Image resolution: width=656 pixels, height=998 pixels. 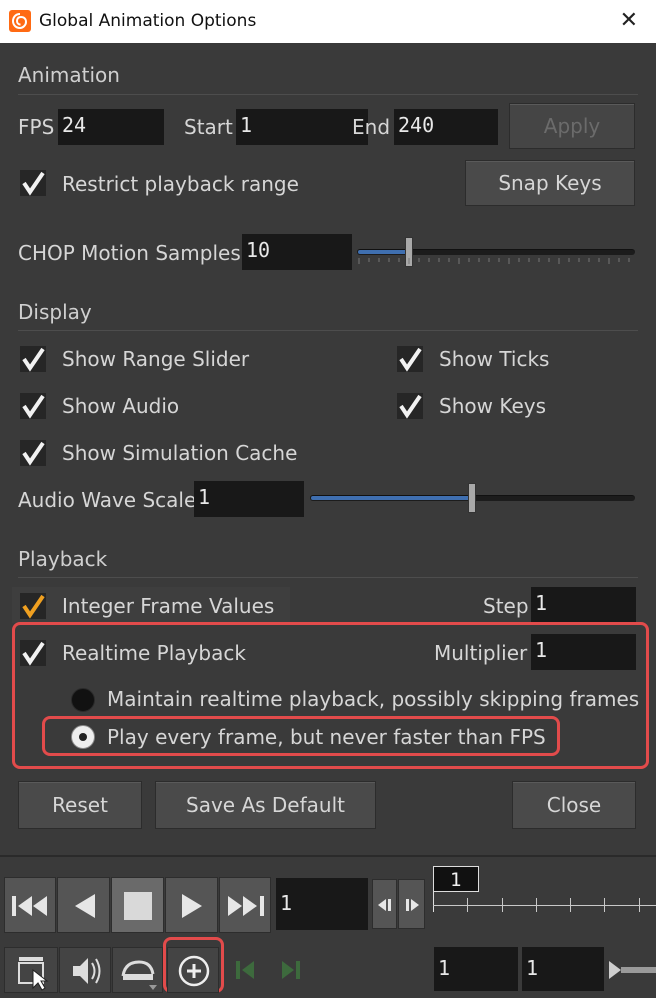 What do you see at coordinates (391, 498) in the screenshot?
I see `audio-wave-slider-fill` at bounding box center [391, 498].